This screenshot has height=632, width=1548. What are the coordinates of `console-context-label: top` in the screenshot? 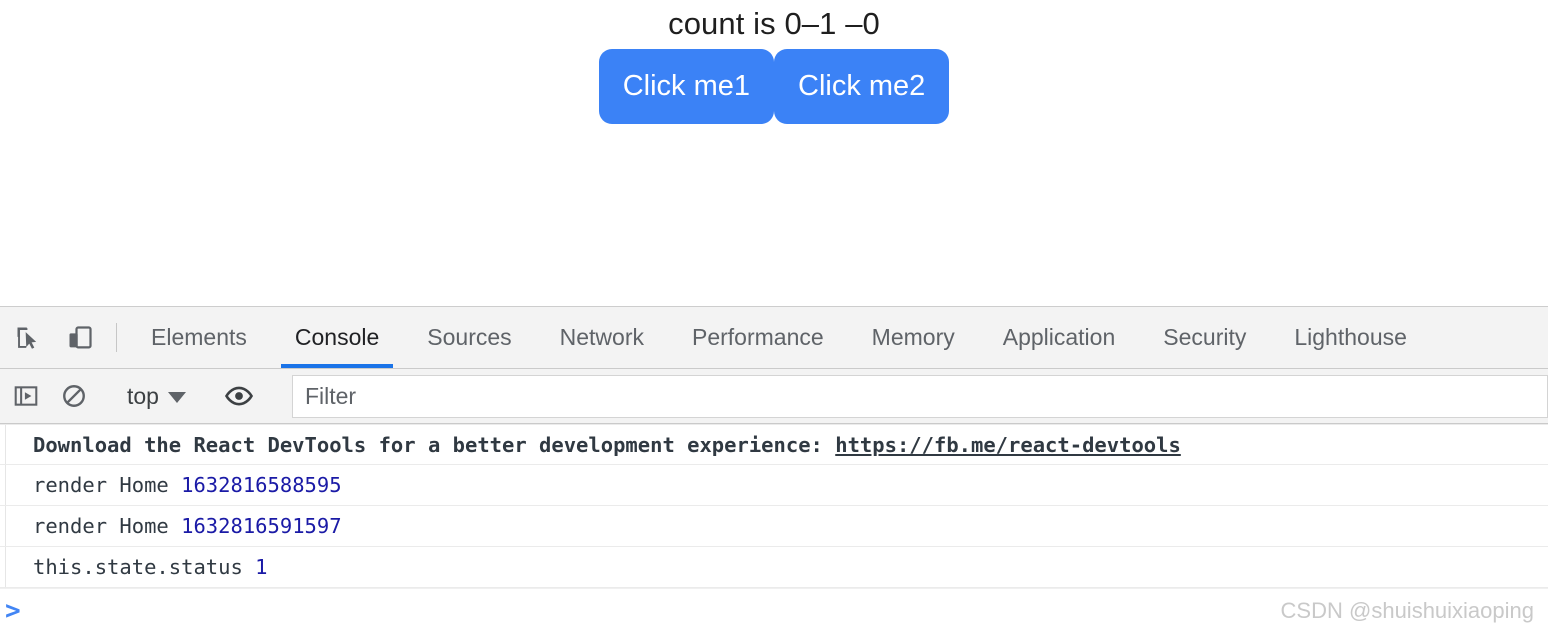 It's located at (143, 395).